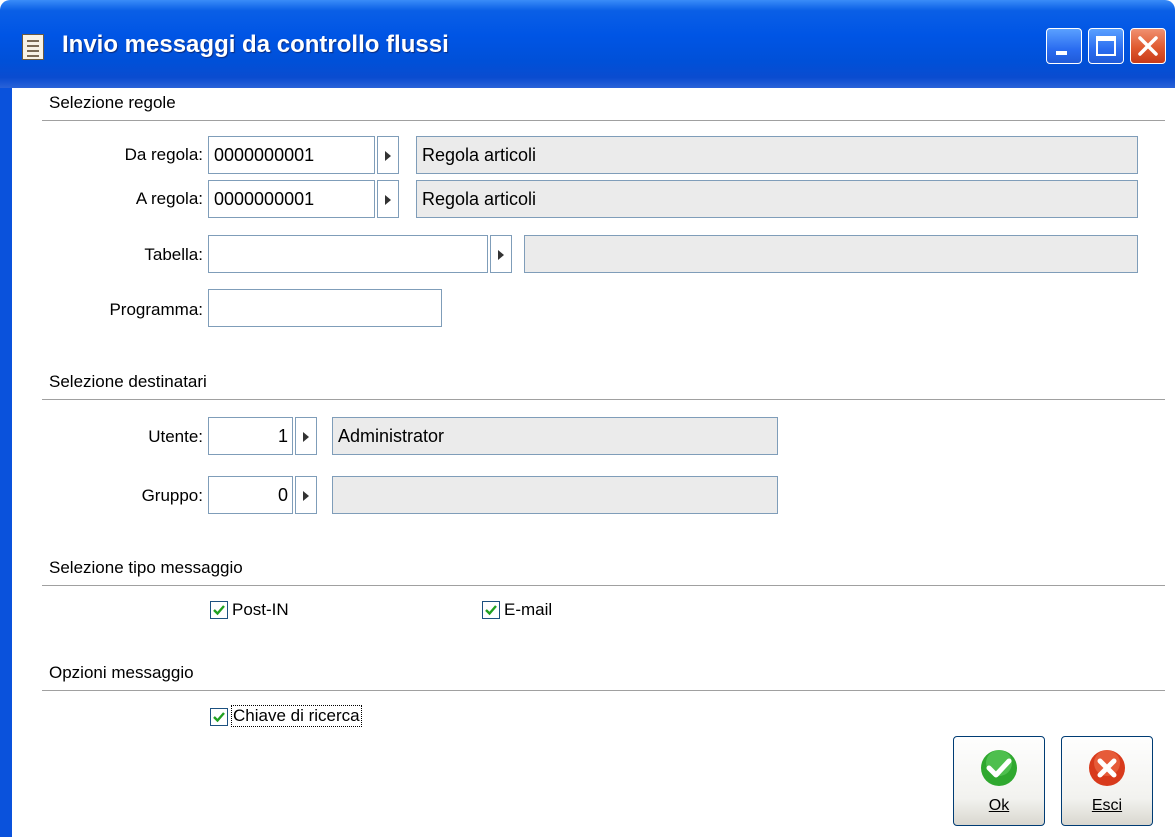 This screenshot has height=837, width=1175. Describe the element at coordinates (1064, 46) in the screenshot. I see `minimize-button` at that location.